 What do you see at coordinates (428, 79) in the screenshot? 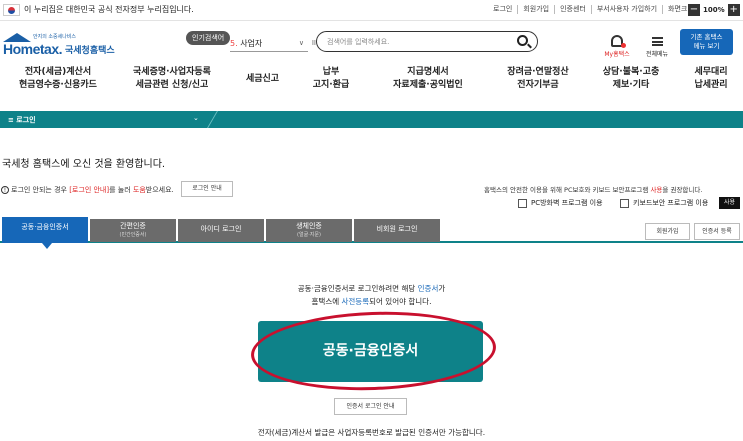
I see `nav-item-payment-statements: 지급명세서 자료제출·공익법인` at bounding box center [428, 79].